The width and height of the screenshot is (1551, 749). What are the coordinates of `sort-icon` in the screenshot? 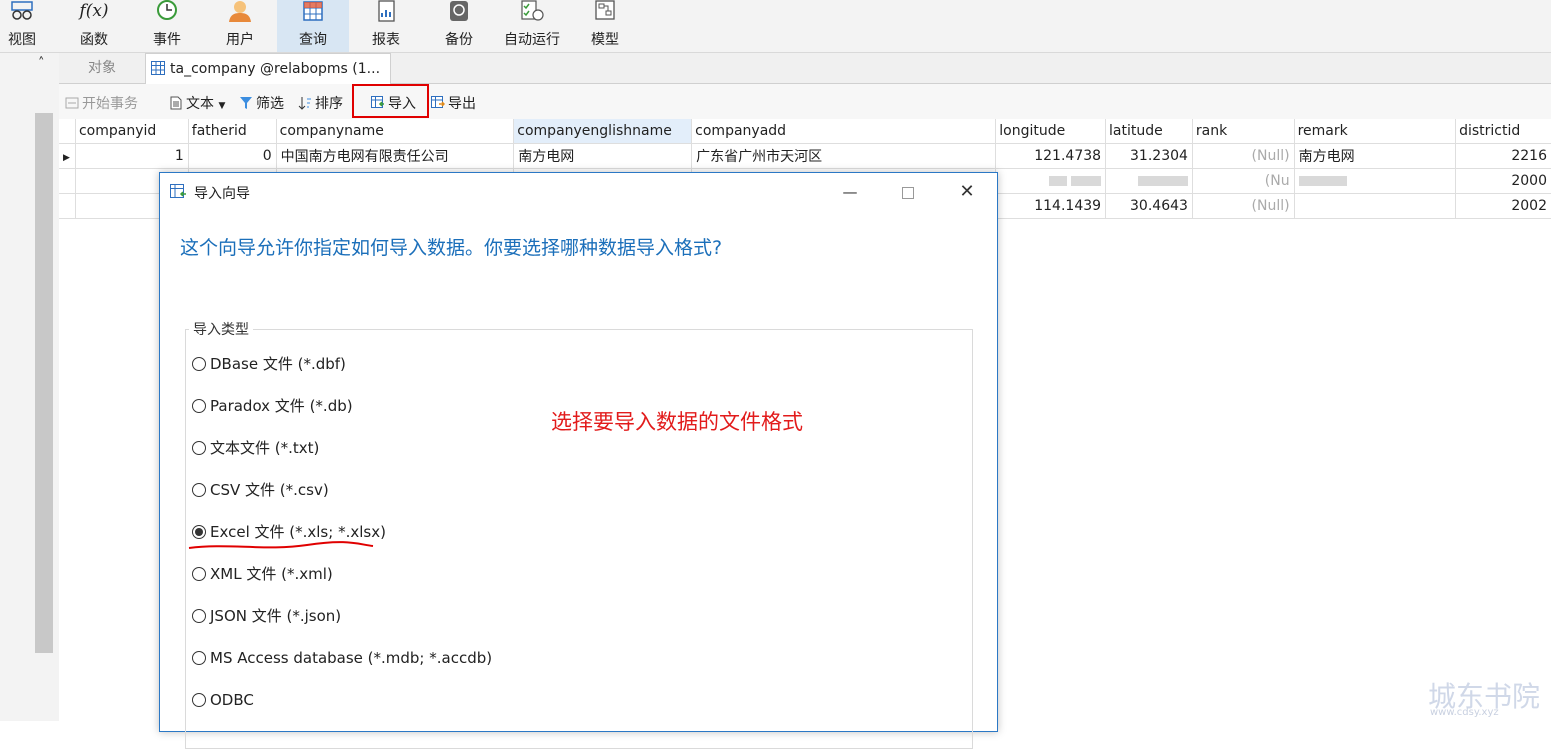 It's located at (304, 103).